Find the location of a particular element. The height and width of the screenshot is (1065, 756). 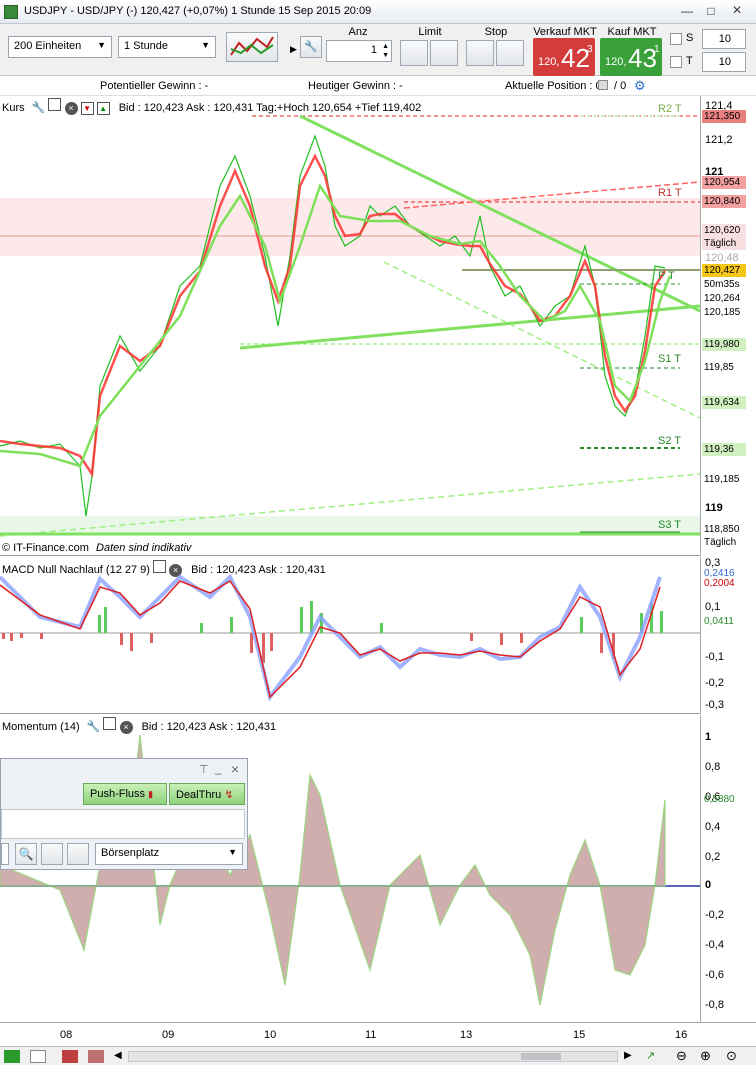

units-value: 200 Einheiten is located at coordinates (48, 46).